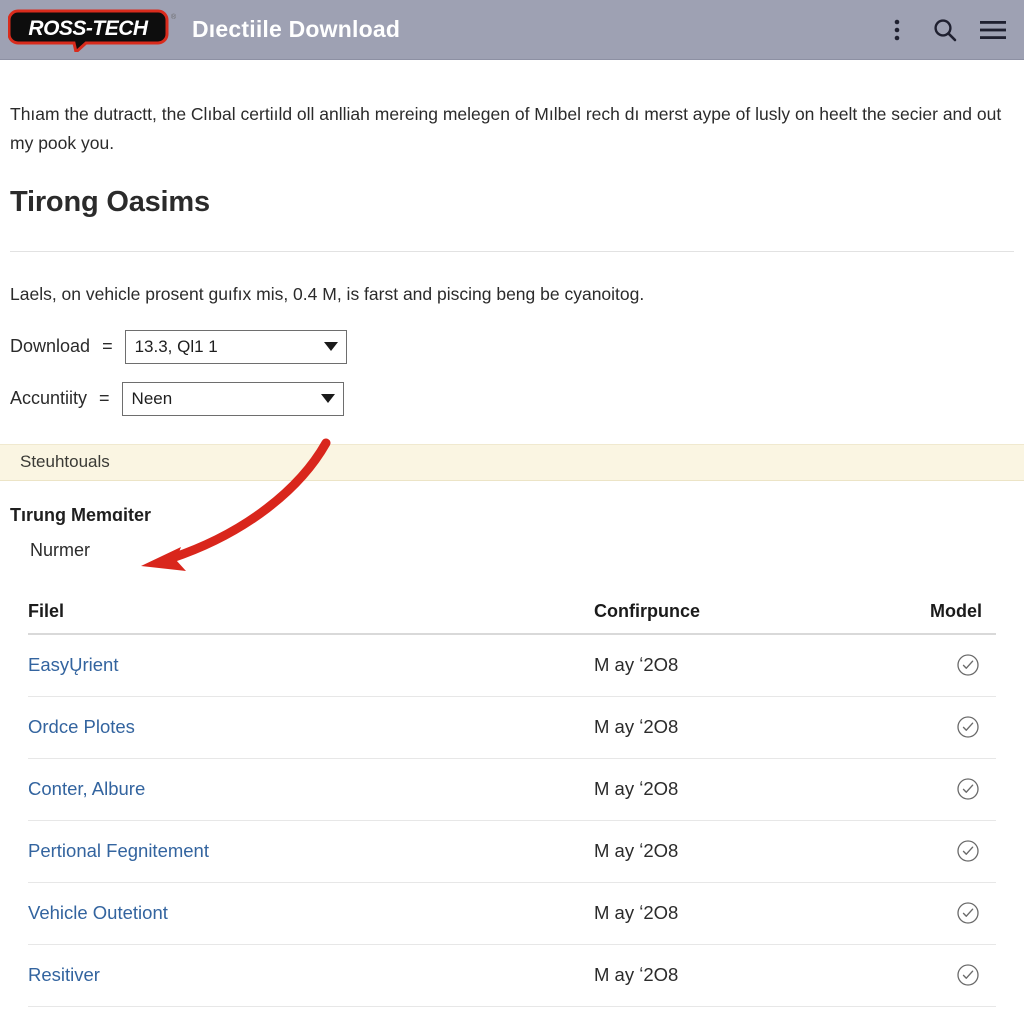  What do you see at coordinates (512, 346) in the screenshot?
I see `field-row-download: Download = 13.3, Ql1 1` at bounding box center [512, 346].